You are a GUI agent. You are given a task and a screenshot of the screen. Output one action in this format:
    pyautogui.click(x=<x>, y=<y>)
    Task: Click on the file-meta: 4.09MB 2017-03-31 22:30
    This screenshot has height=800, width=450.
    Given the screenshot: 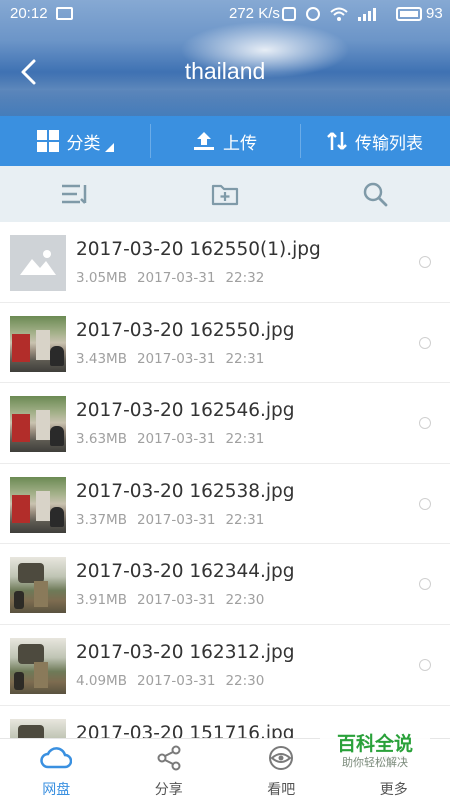 What is the action you would take?
    pyautogui.click(x=170, y=681)
    